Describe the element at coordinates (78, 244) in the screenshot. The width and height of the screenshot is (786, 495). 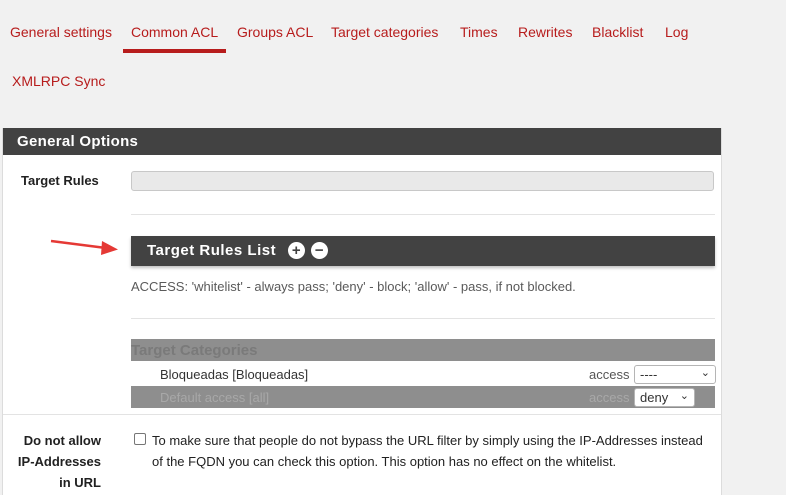
I see `arrow-shaft` at that location.